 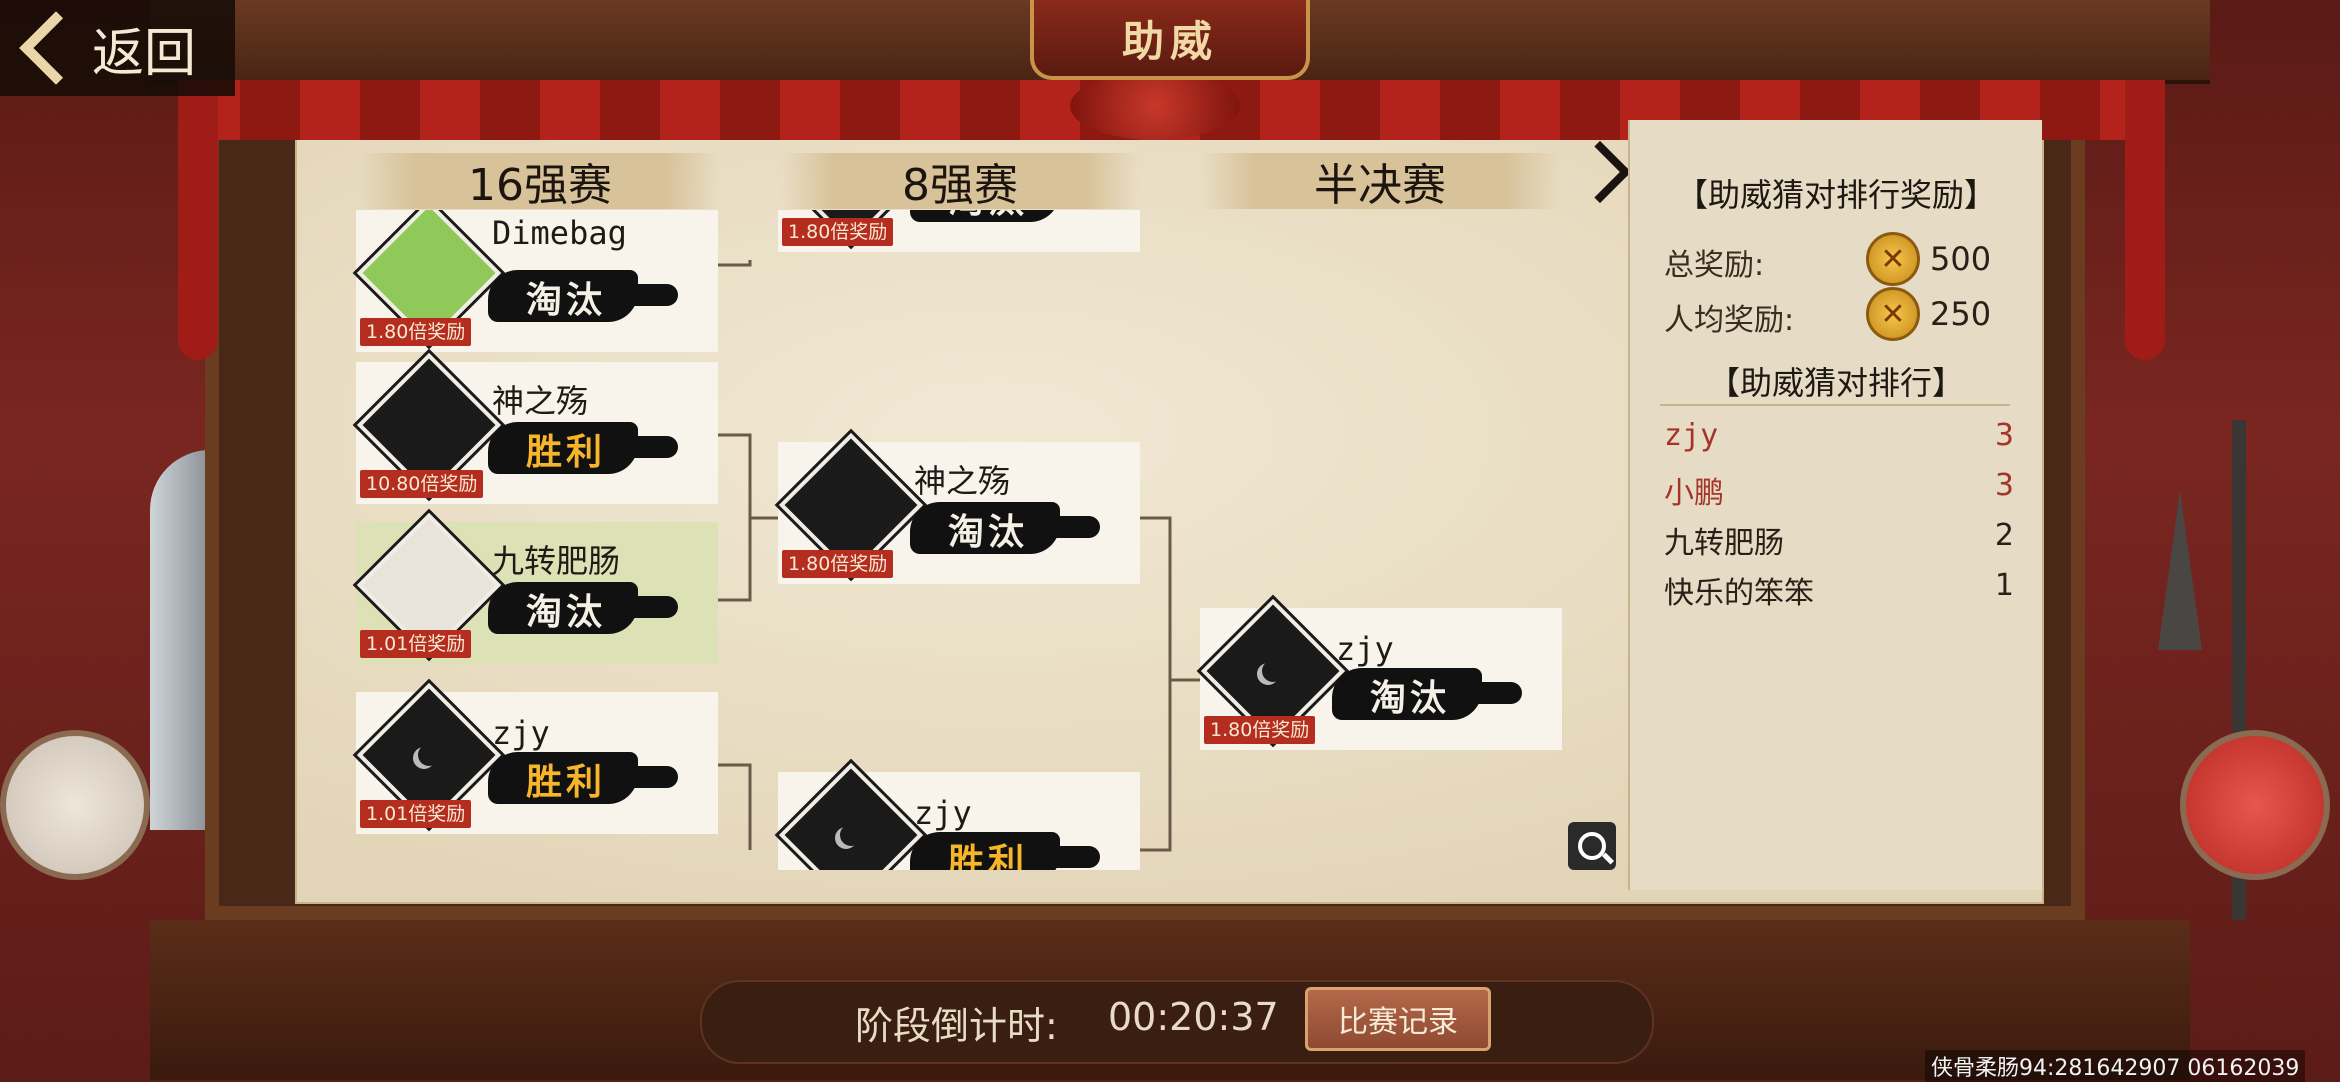 I want to click on round-header-8: 8强赛, so click(x=960, y=182).